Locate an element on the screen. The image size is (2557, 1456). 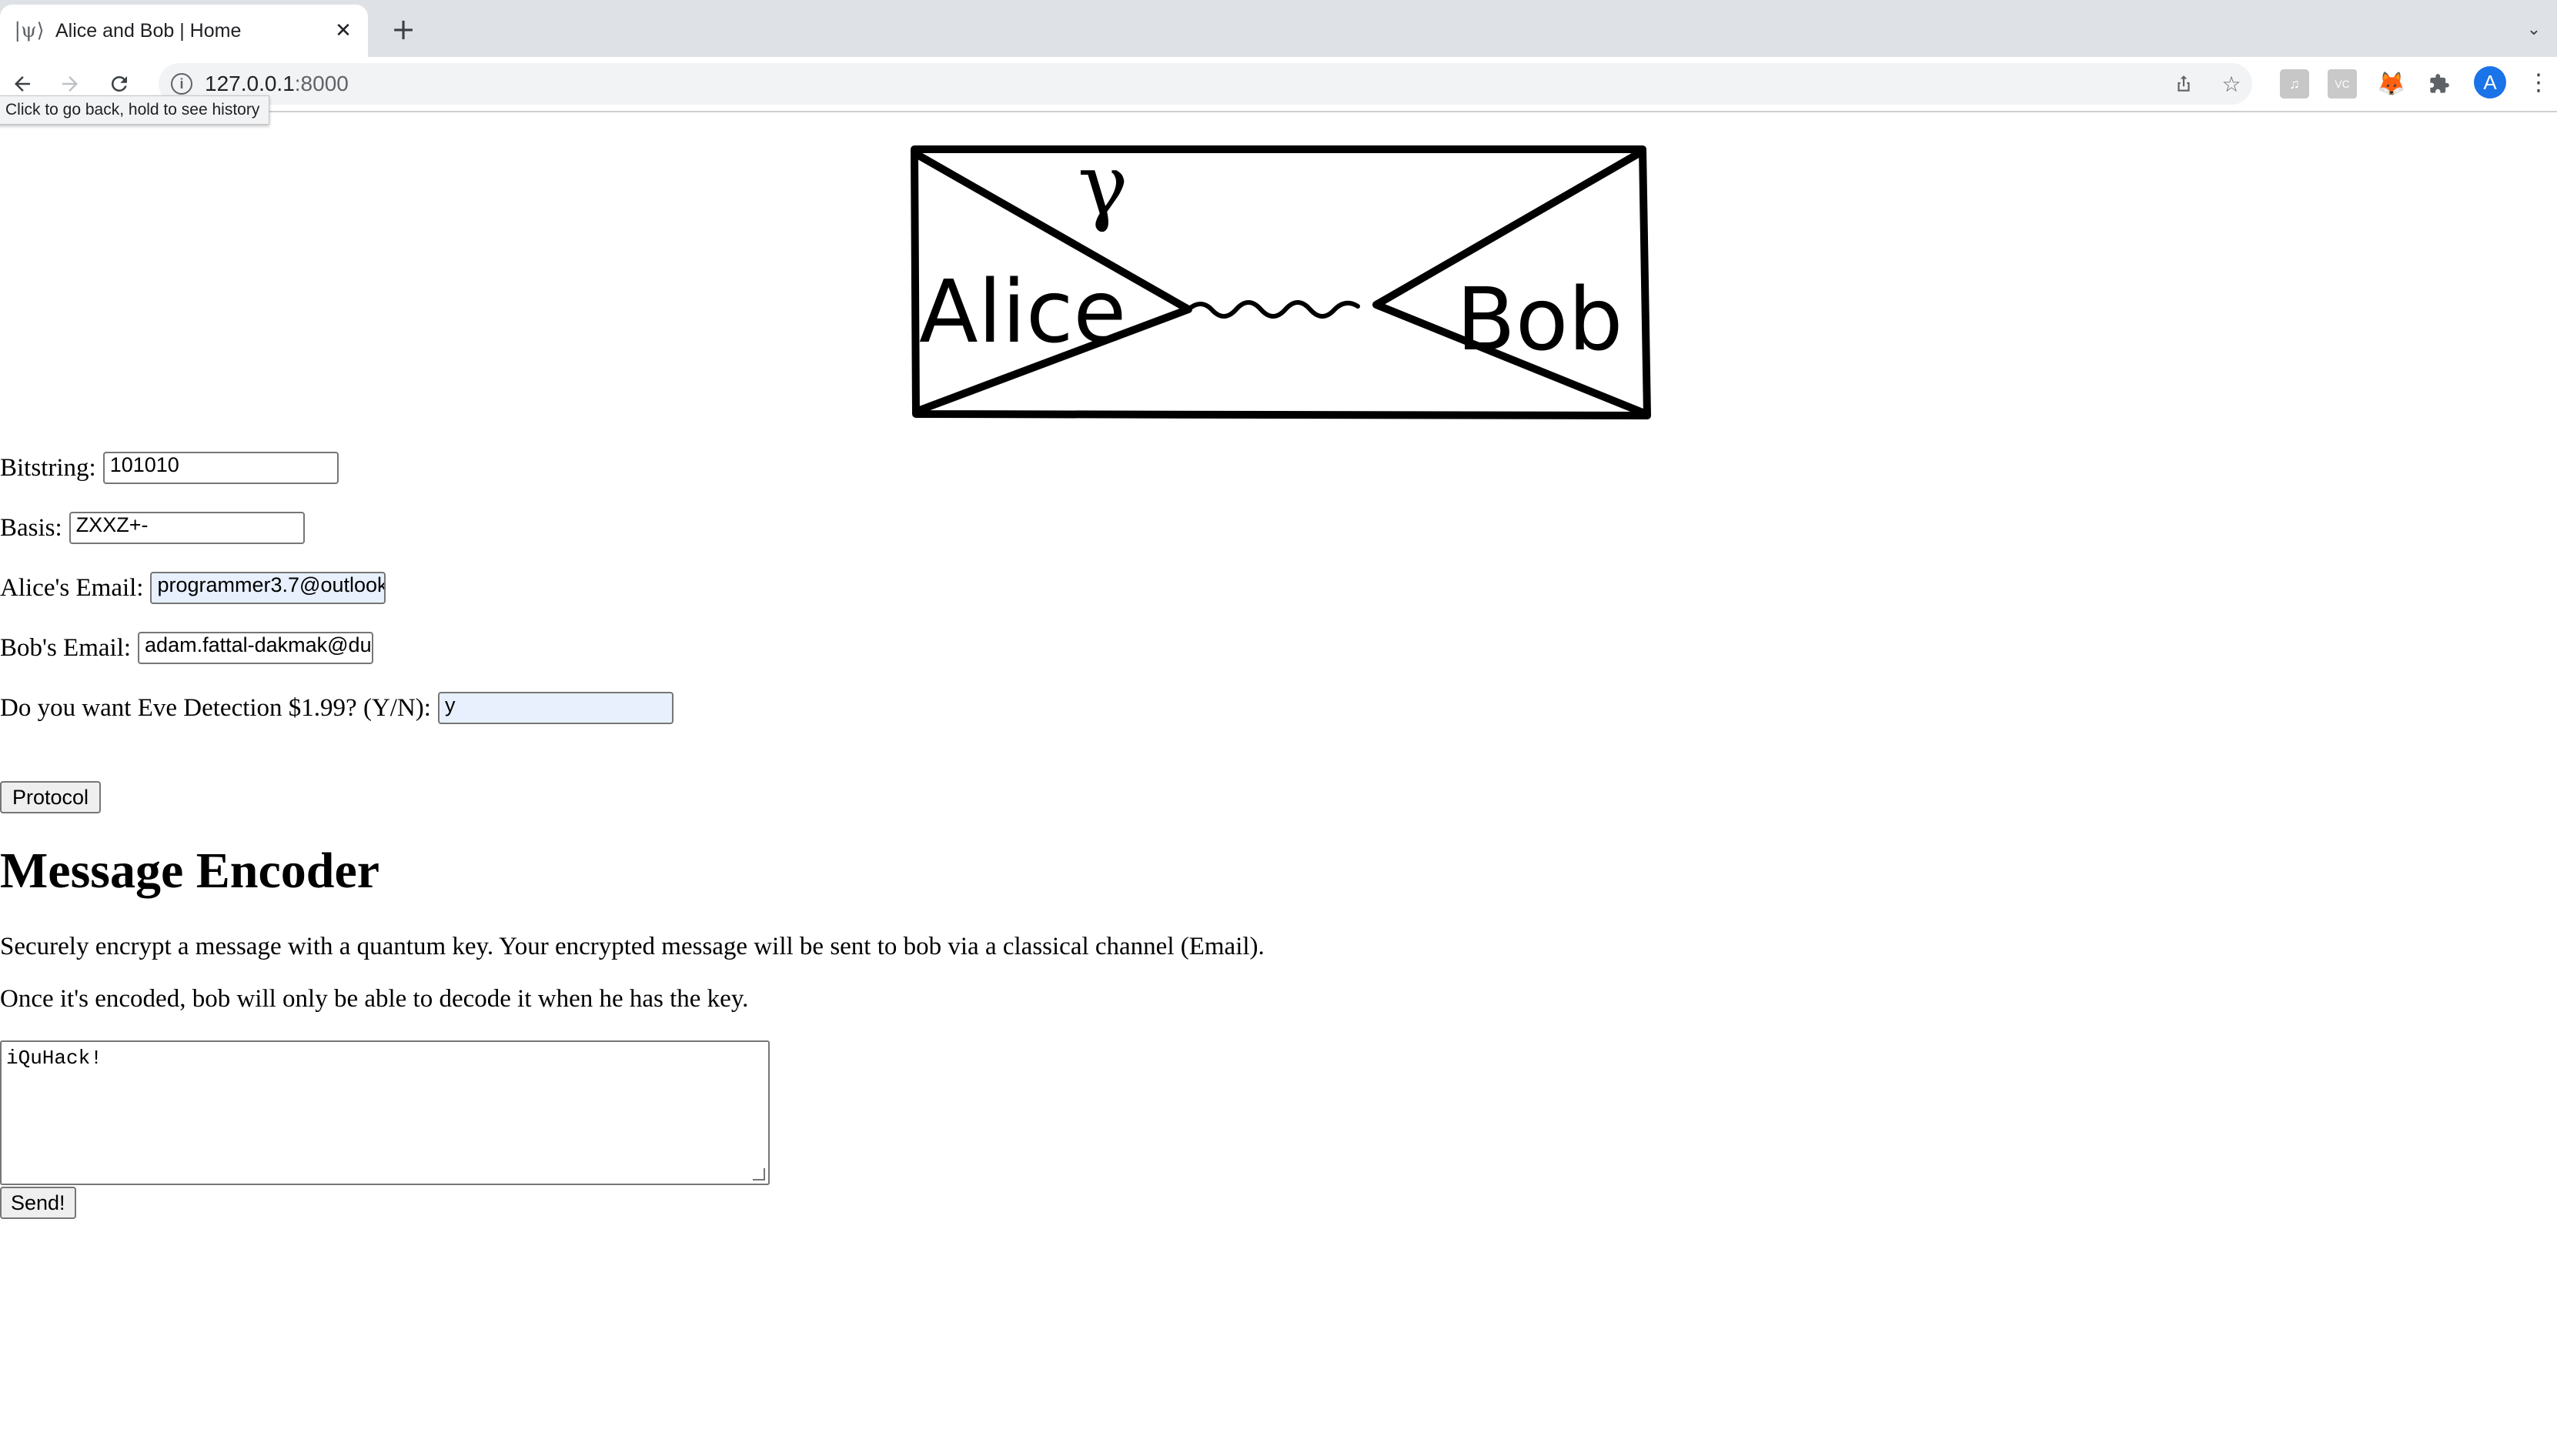
tab-search-chevron-icon: ⌄ is located at coordinates (2534, 29).